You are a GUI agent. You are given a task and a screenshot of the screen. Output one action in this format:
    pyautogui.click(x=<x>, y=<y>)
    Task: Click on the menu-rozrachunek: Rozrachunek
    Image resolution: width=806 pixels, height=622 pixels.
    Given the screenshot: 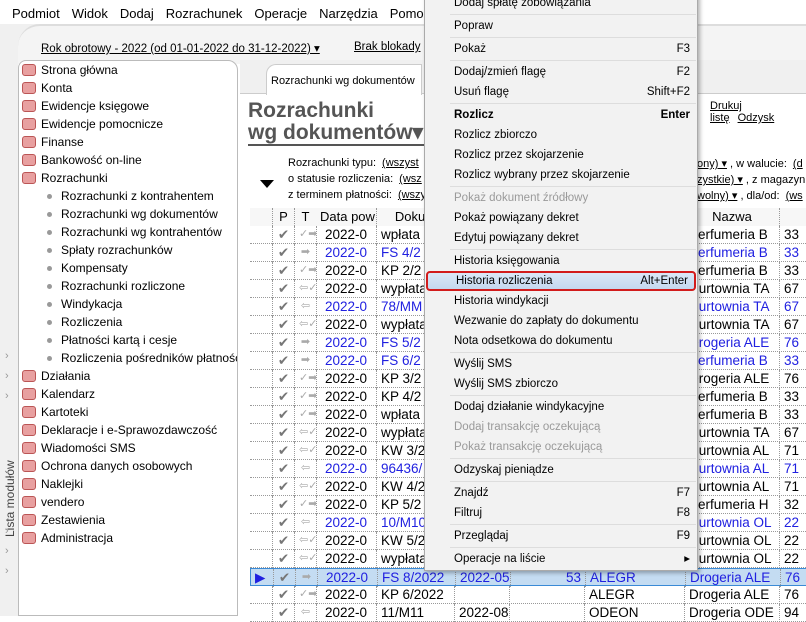 What is the action you would take?
    pyautogui.click(x=204, y=12)
    